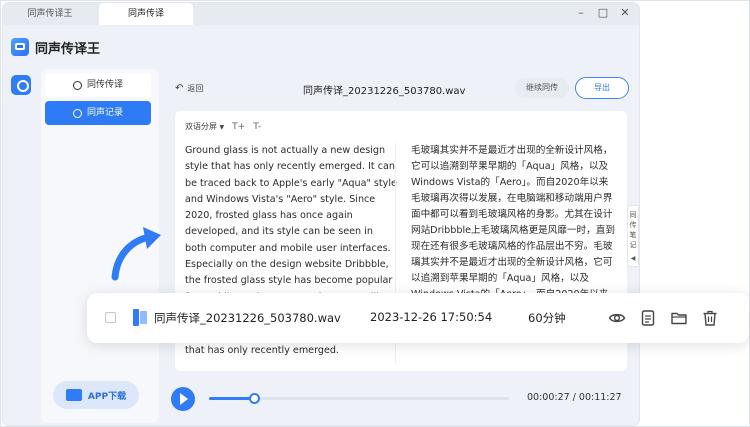  What do you see at coordinates (77, 85) in the screenshot?
I see `translate-icon` at bounding box center [77, 85].